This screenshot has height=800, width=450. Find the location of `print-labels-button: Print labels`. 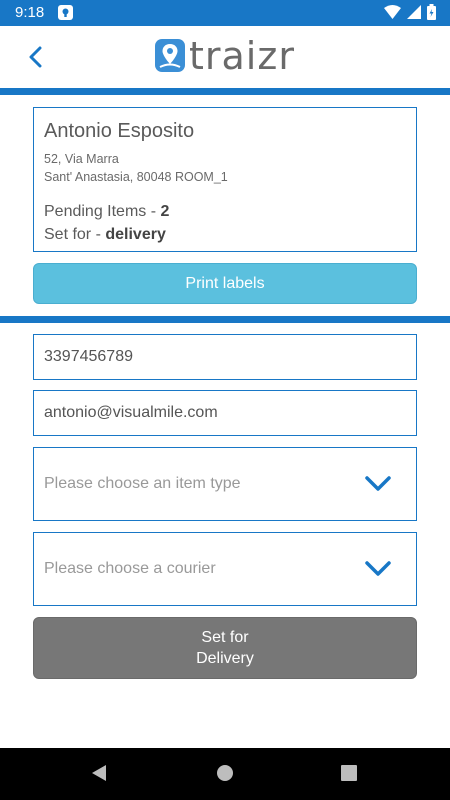

print-labels-button: Print labels is located at coordinates (225, 283).